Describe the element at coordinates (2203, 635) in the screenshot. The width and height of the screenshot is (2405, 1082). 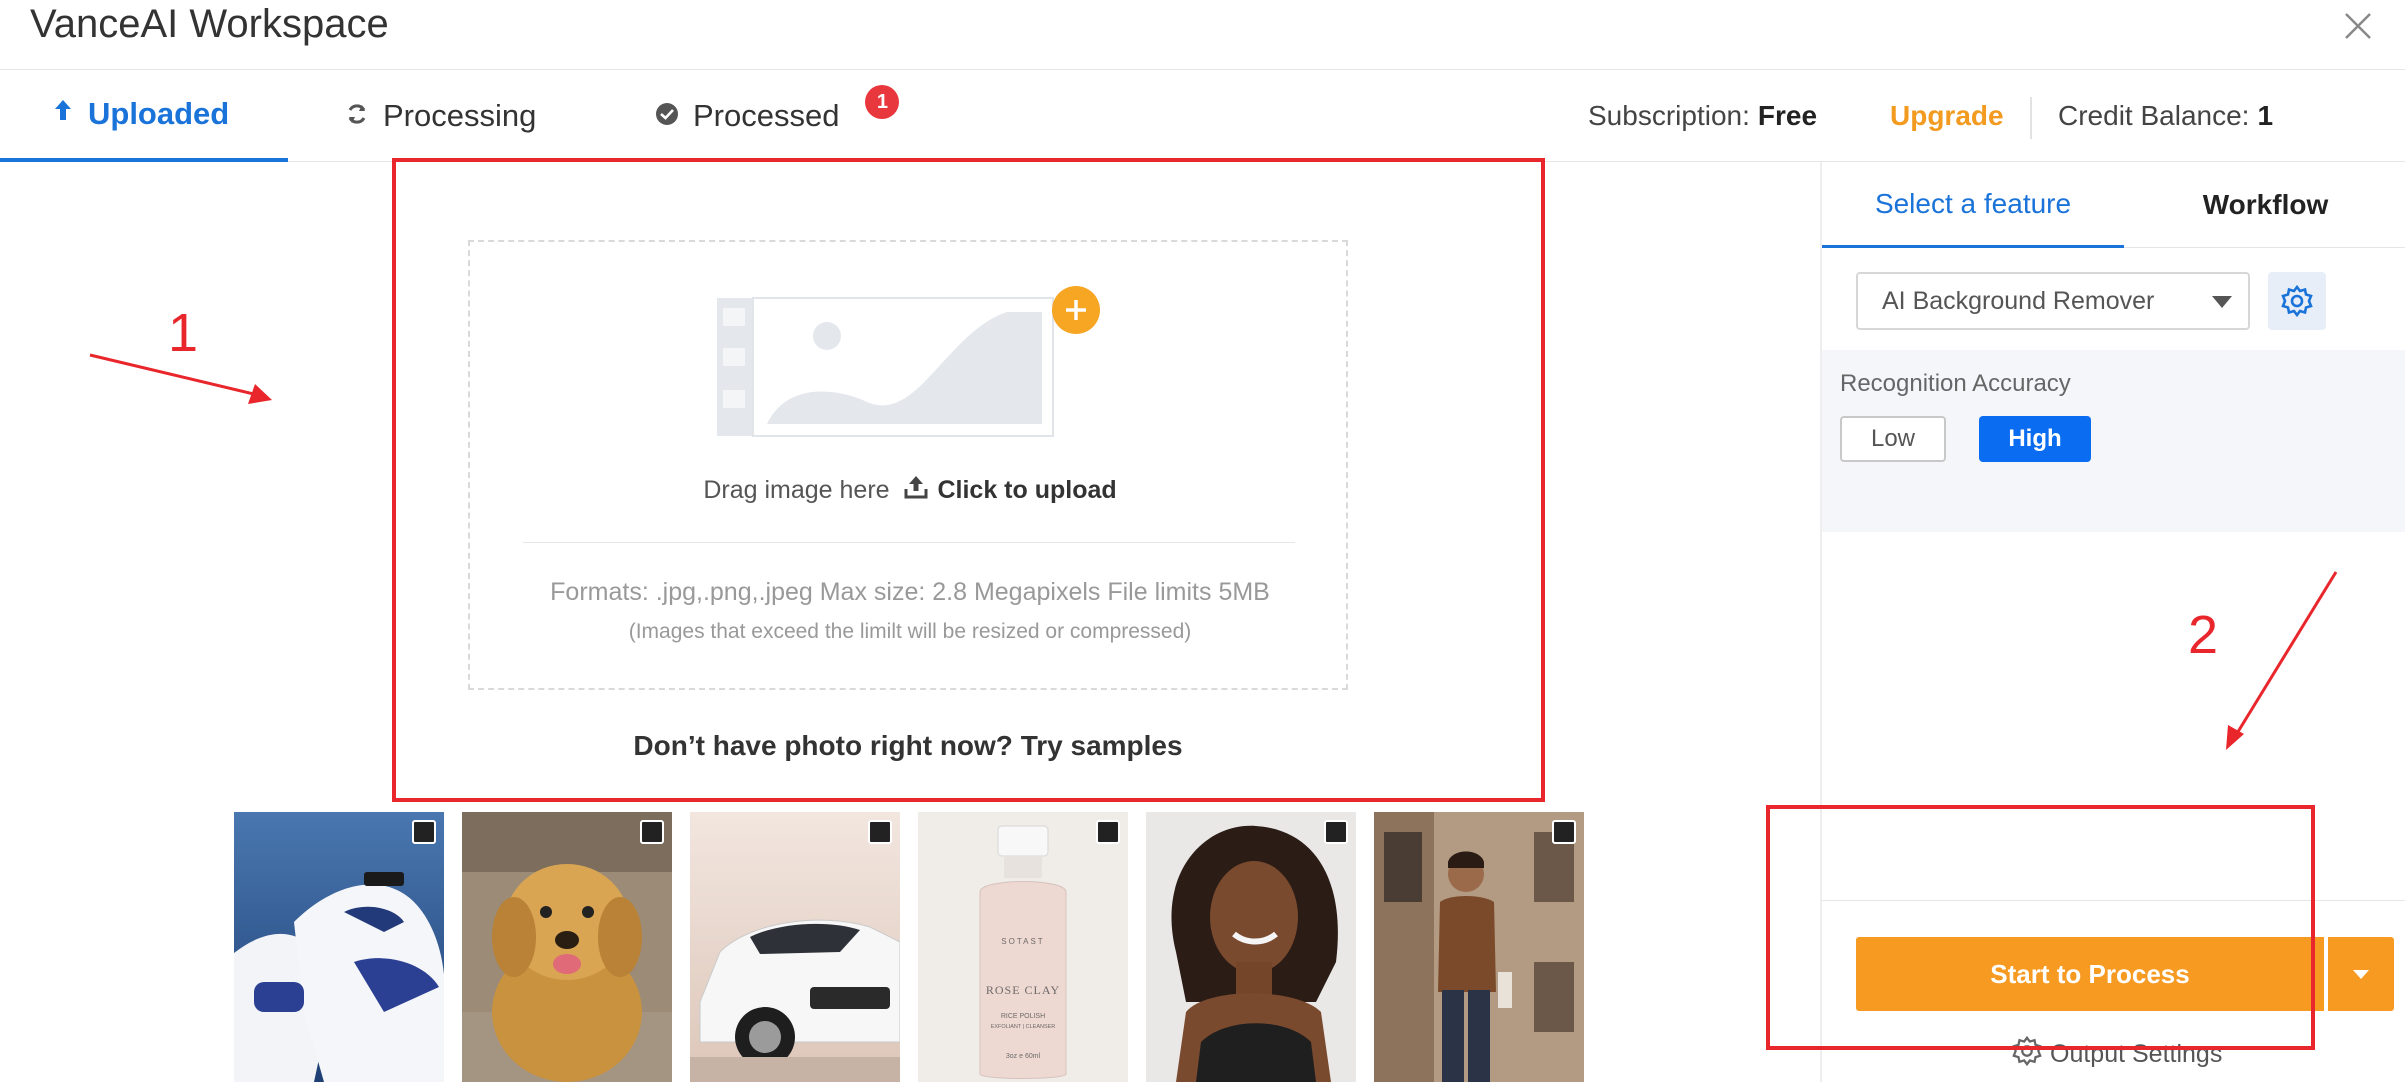
I see `annotation-number-2: 2` at that location.